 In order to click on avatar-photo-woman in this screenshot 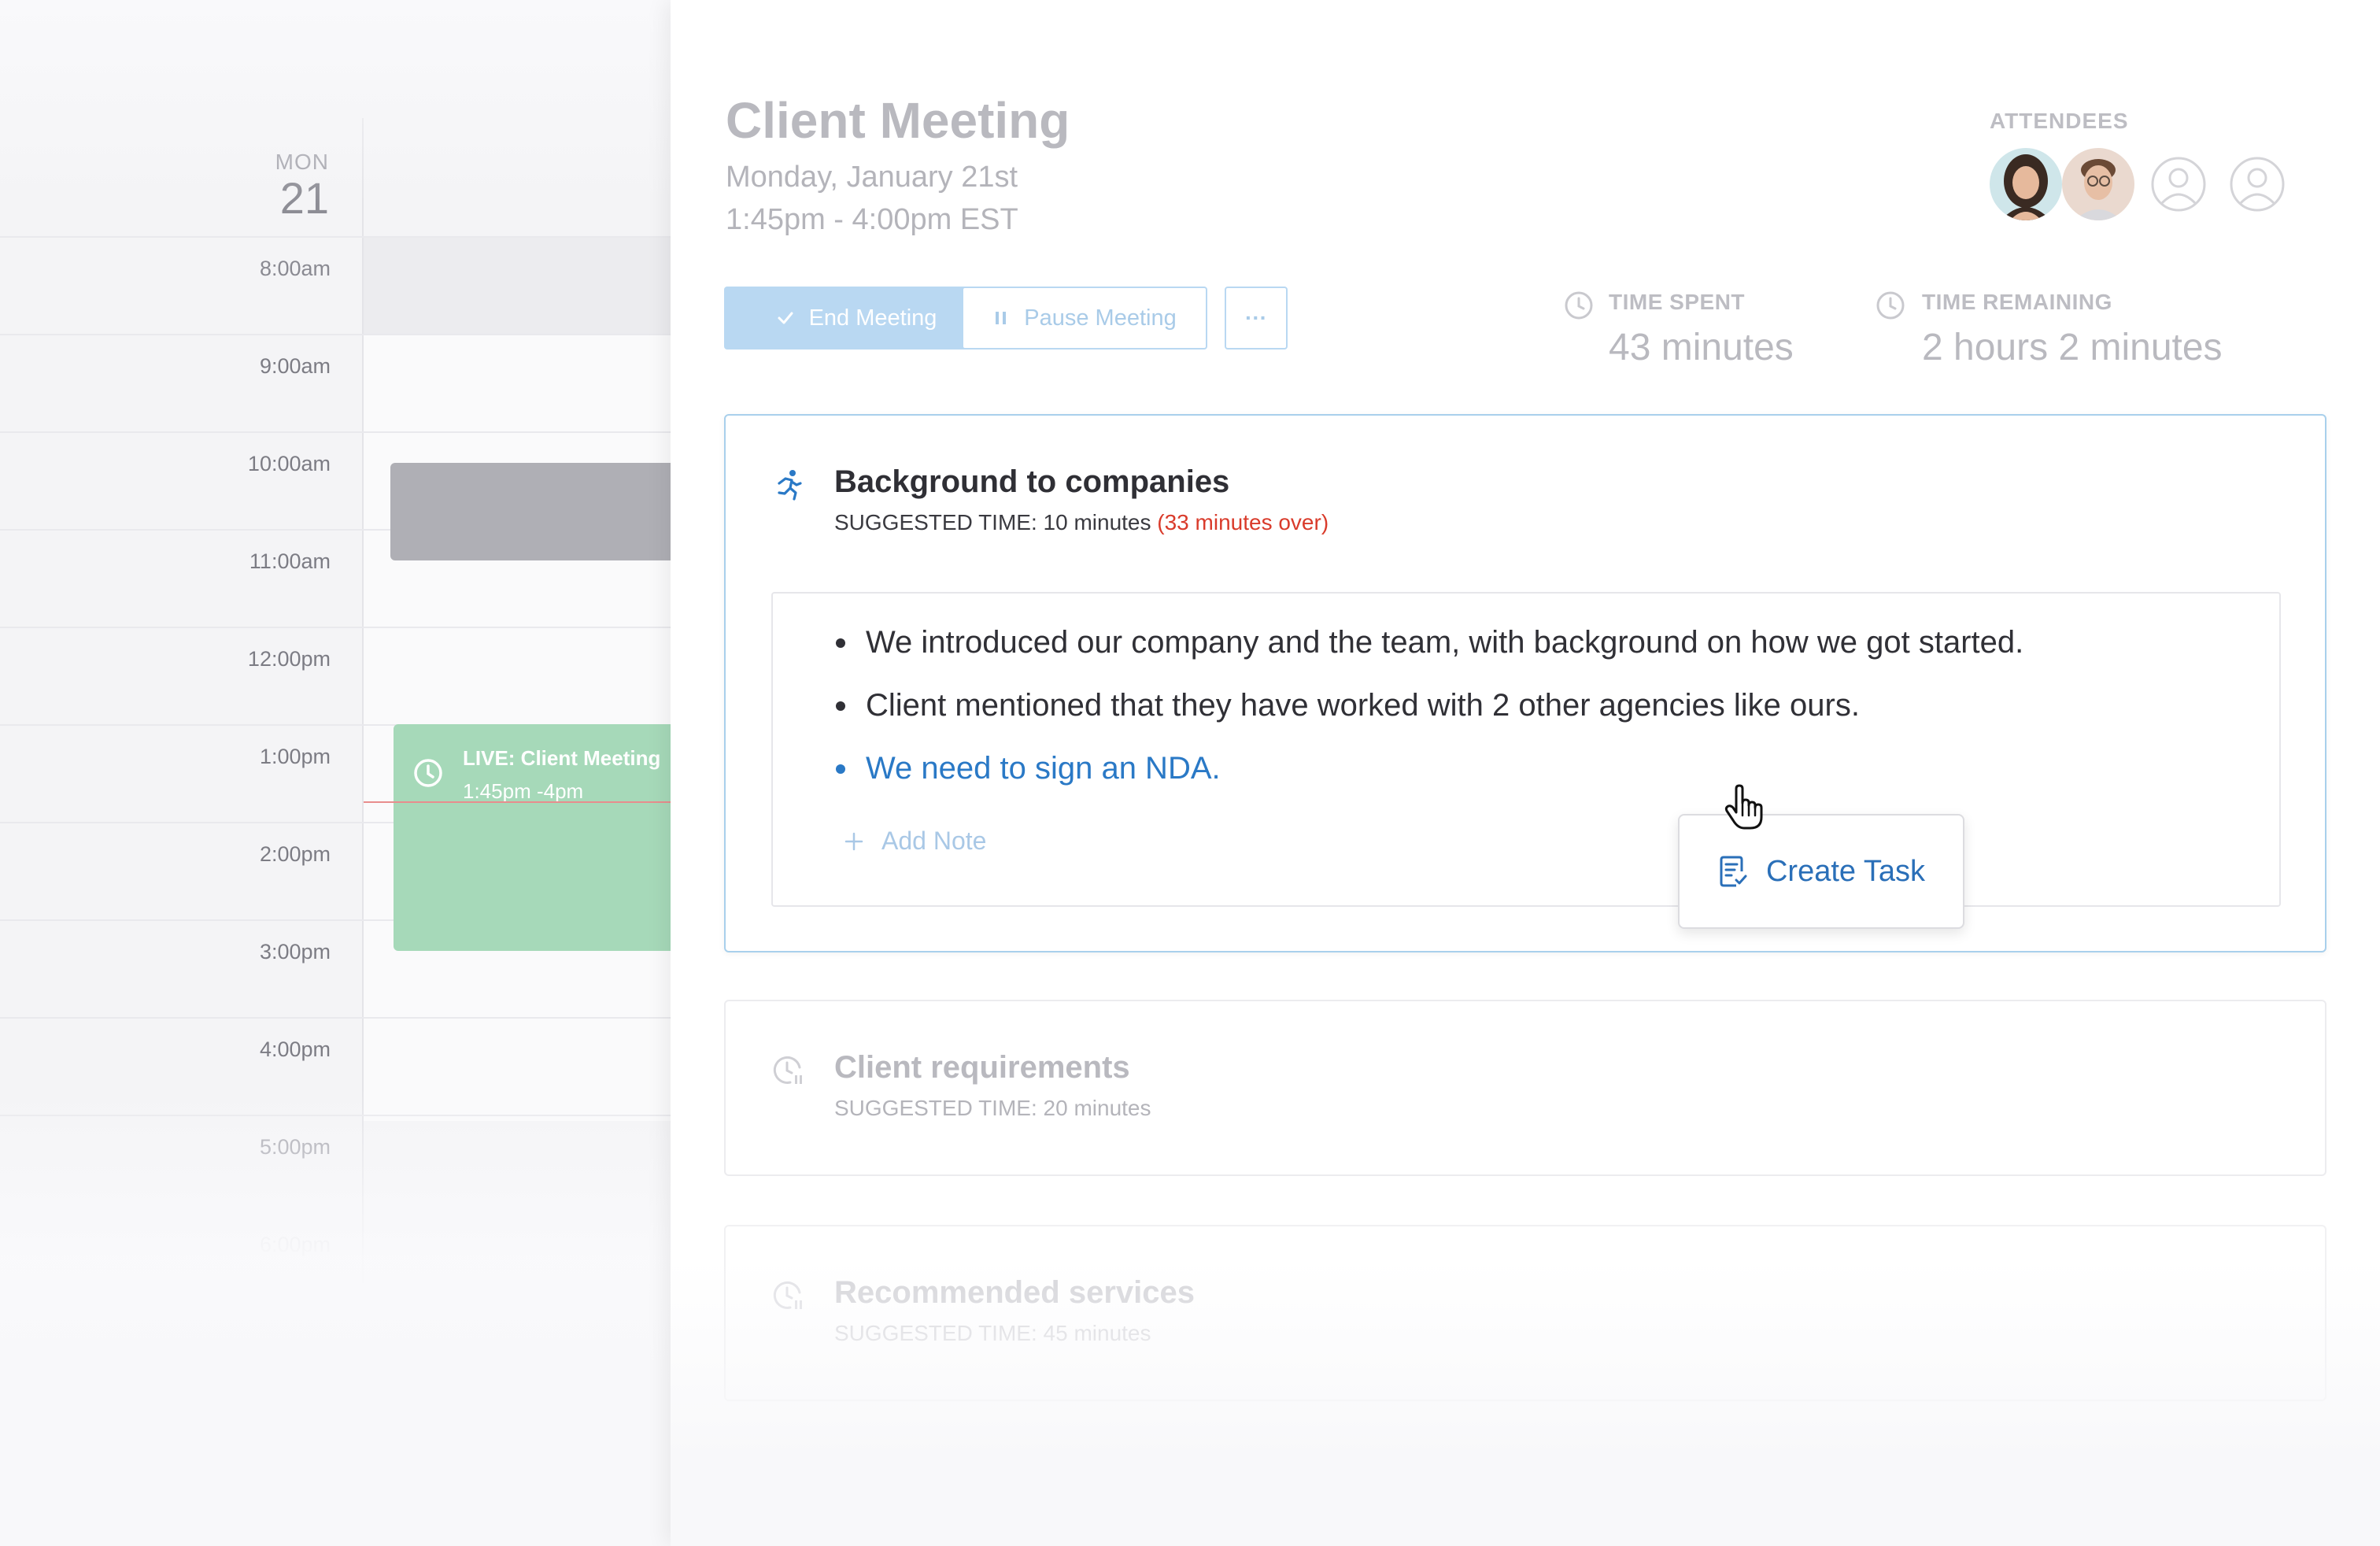, I will do `click(2026, 184)`.